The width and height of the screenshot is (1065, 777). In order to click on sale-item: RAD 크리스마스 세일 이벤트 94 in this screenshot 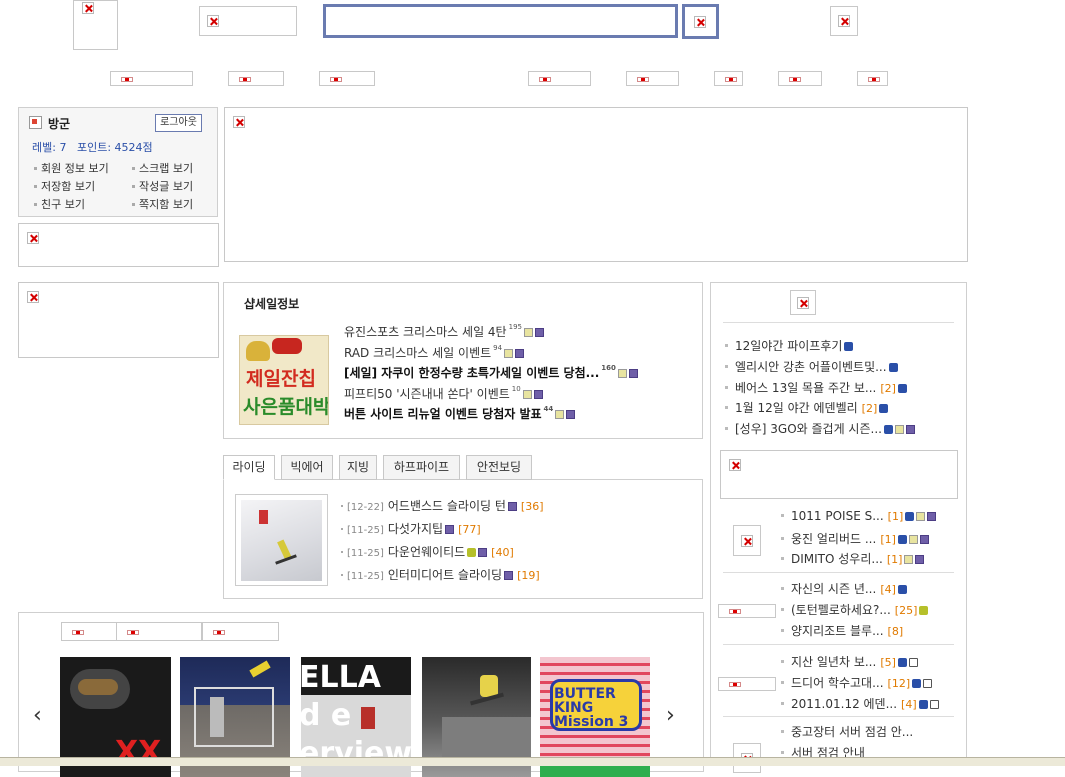, I will do `click(434, 352)`.